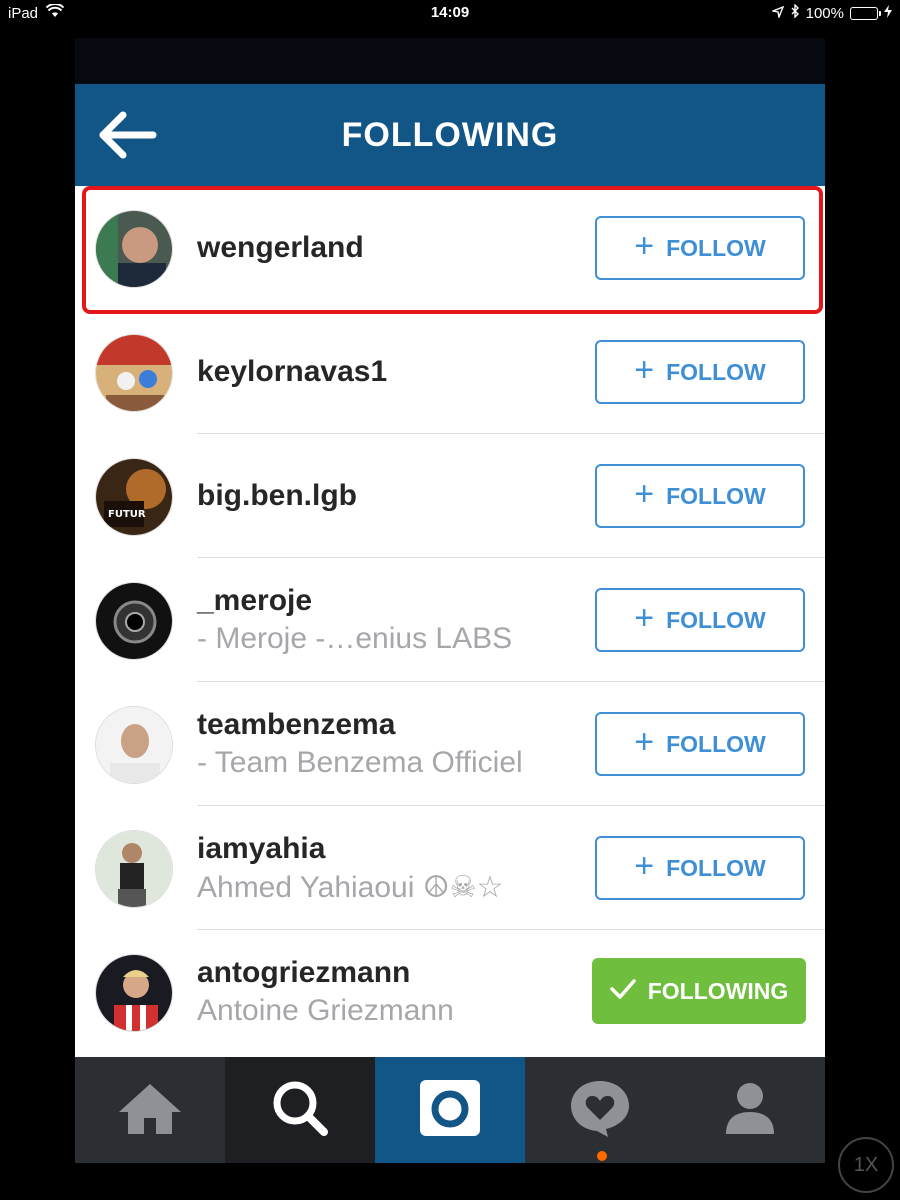  What do you see at coordinates (360, 762) in the screenshot?
I see `full-name: - Team Benzema Officiel` at bounding box center [360, 762].